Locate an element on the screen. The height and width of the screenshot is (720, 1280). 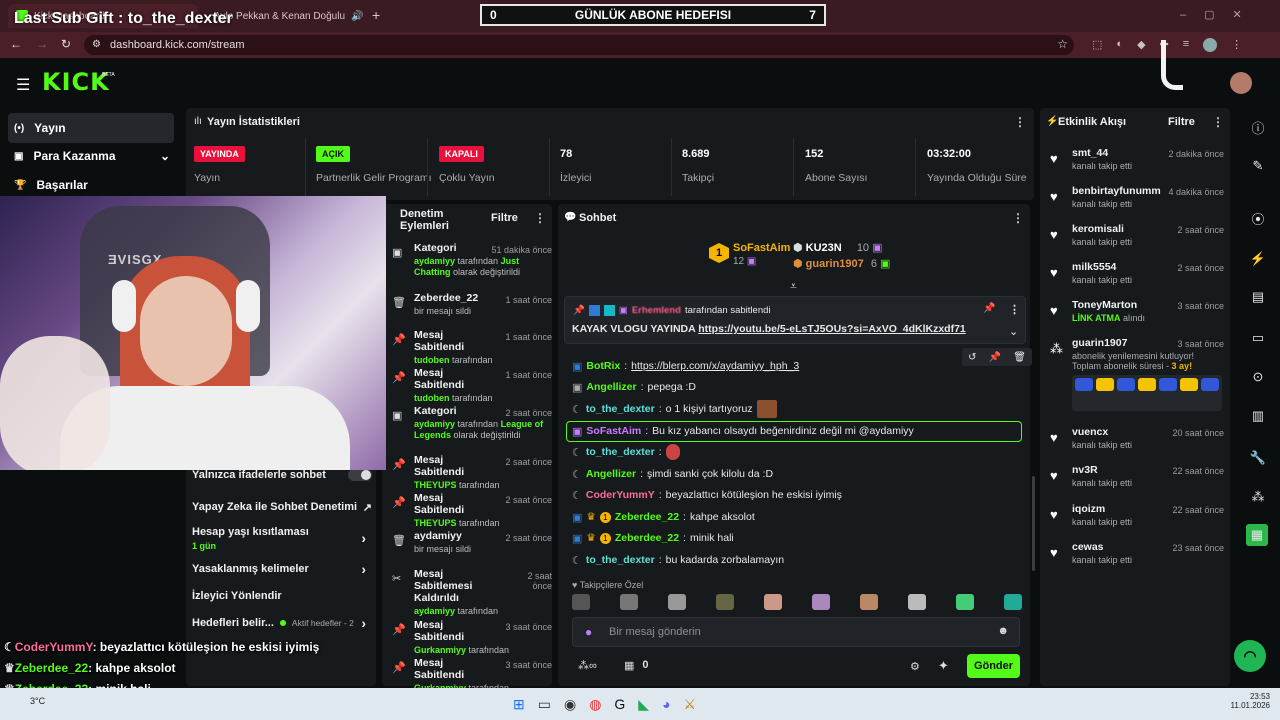
chrome-icon: ◍ is located at coordinates (595, 704).